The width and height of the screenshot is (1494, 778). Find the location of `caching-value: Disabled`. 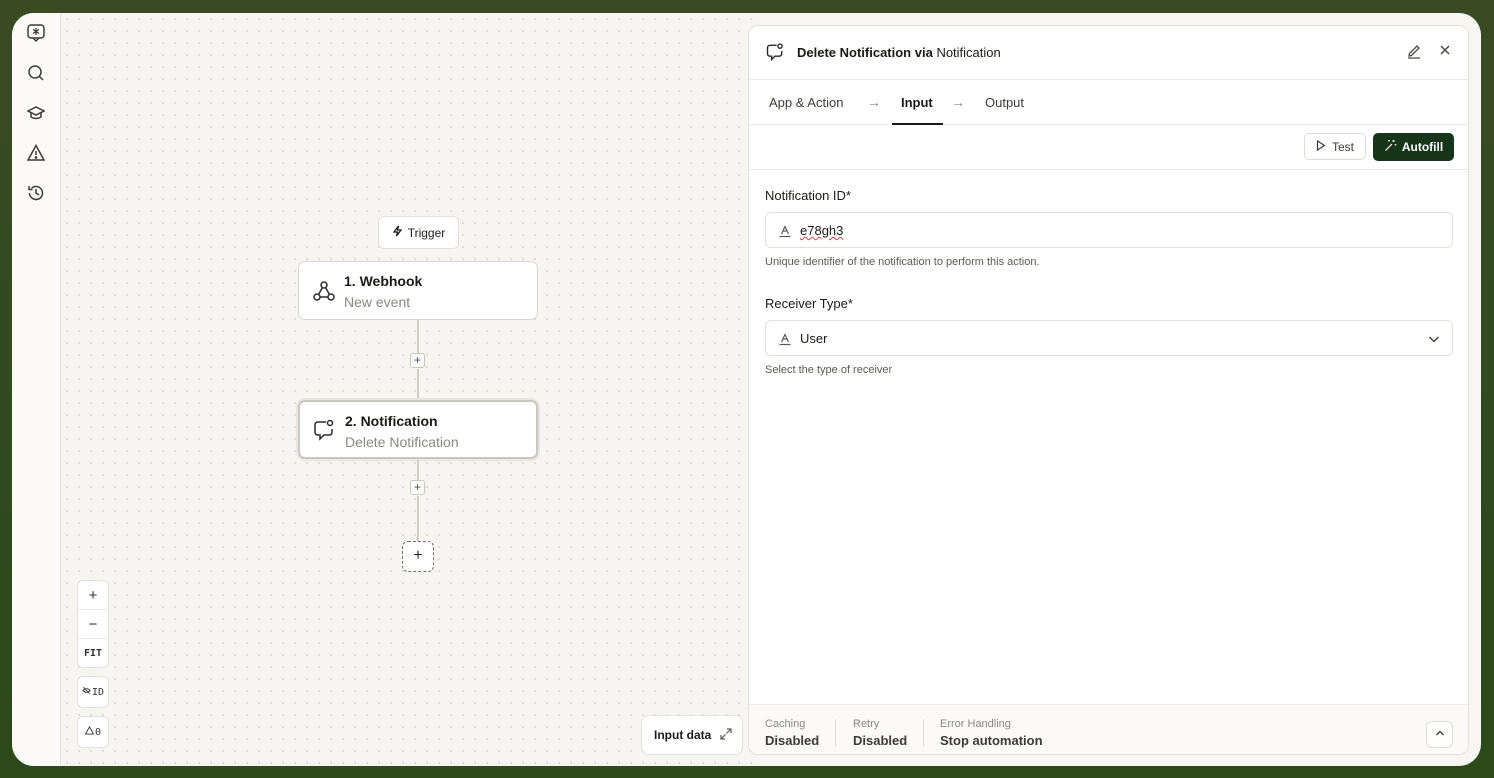

caching-value: Disabled is located at coordinates (792, 740).